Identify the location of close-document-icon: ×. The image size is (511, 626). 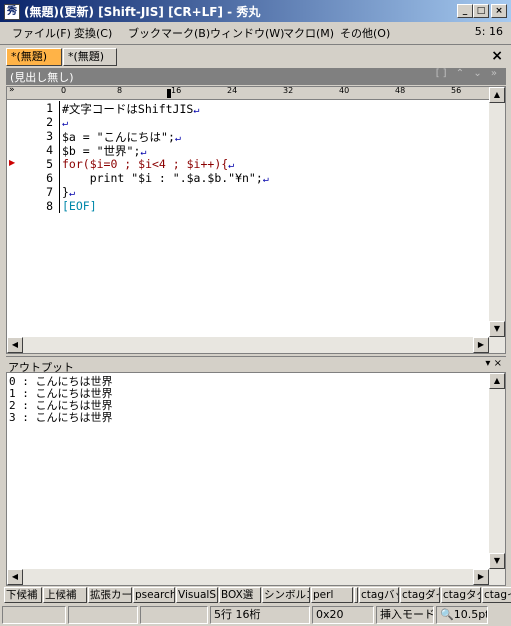
(497, 56).